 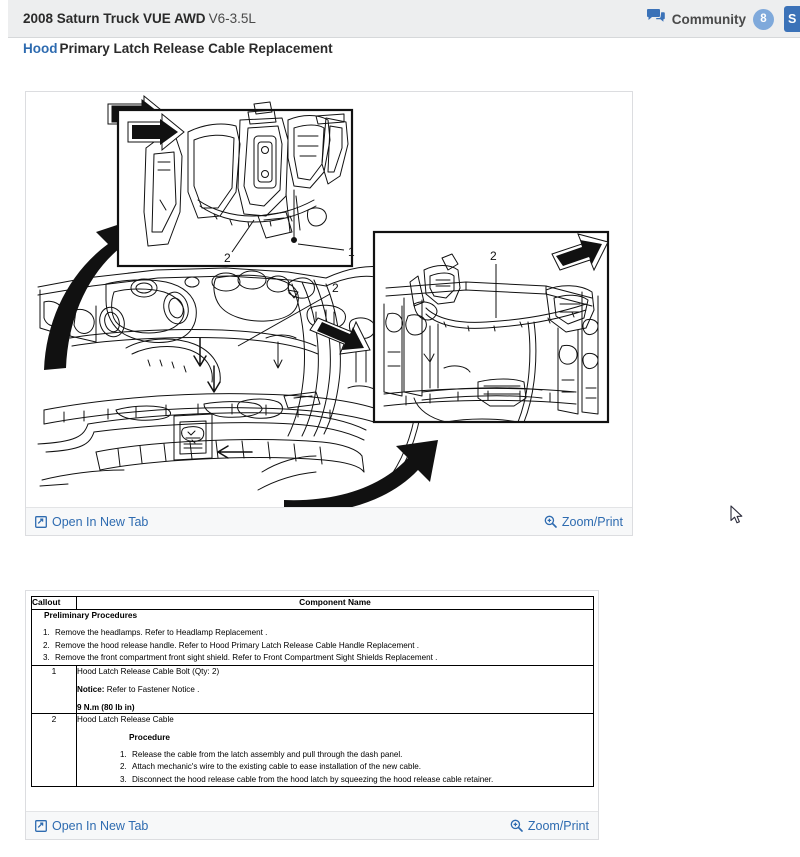 I want to click on component-table-footer: Open In New Tab Zoom/Print, so click(x=312, y=825).